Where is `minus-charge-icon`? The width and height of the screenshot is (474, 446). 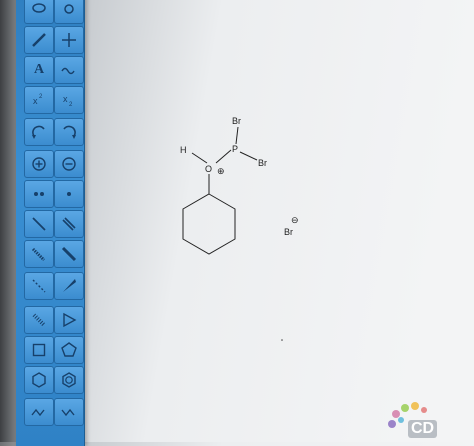 minus-charge-icon is located at coordinates (69, 164).